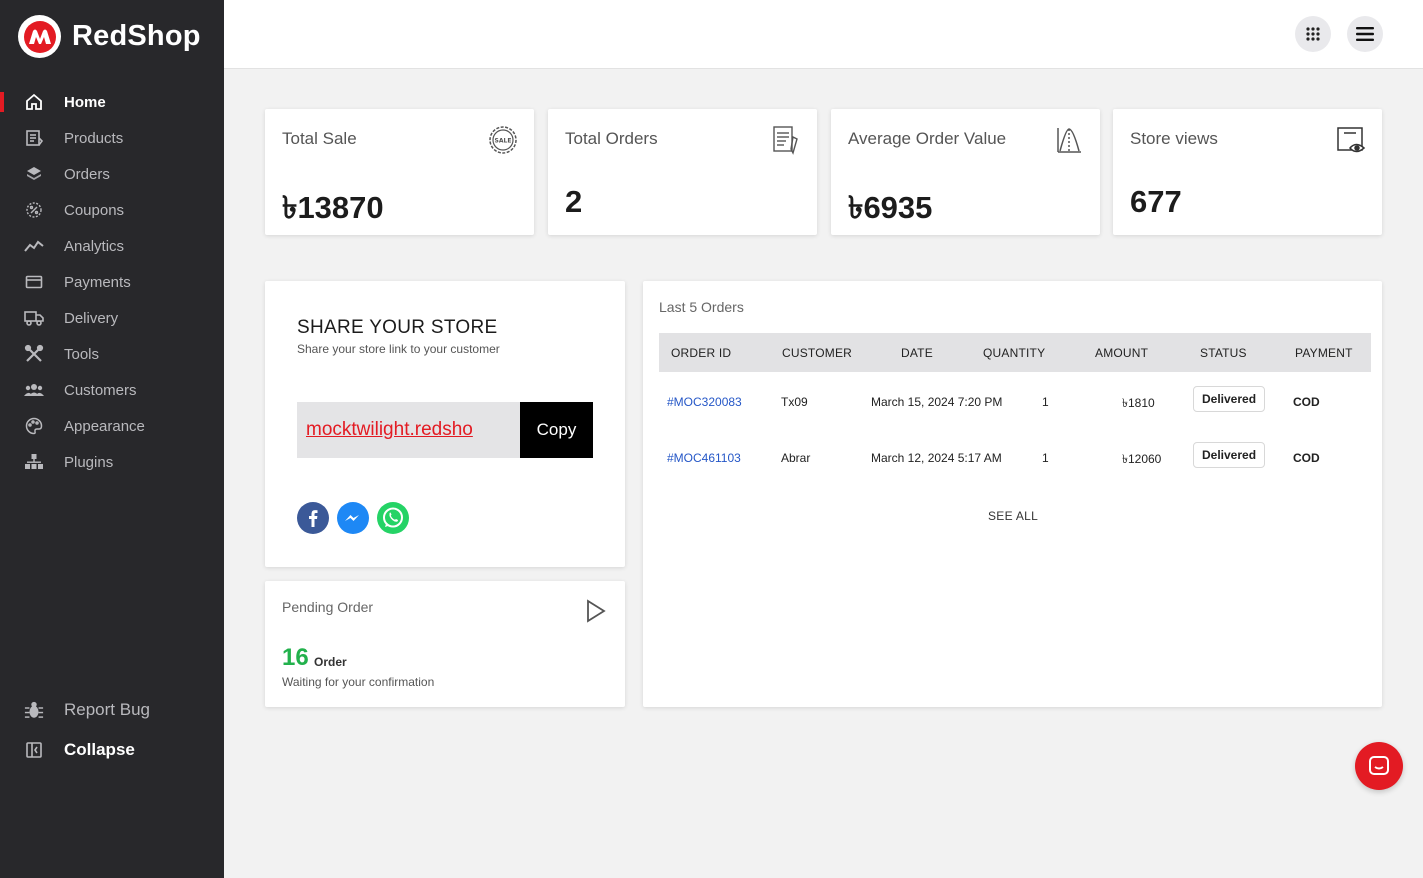 This screenshot has width=1423, height=878. What do you see at coordinates (936, 458) in the screenshot?
I see `date-cell: March 12, 2024 5:17 AM` at bounding box center [936, 458].